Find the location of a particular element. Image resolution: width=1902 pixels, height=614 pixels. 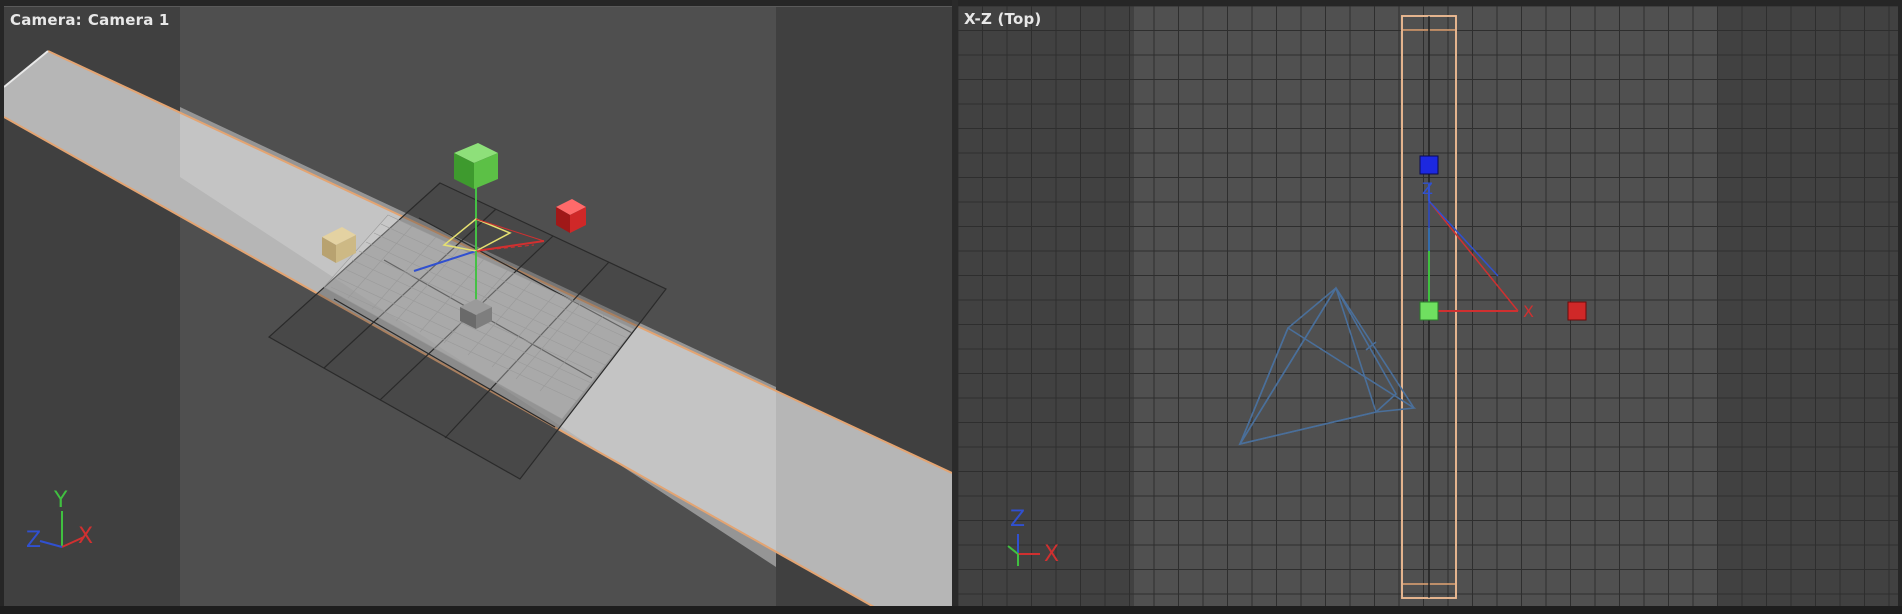

safe-frame-band-left is located at coordinates (1046, 306).